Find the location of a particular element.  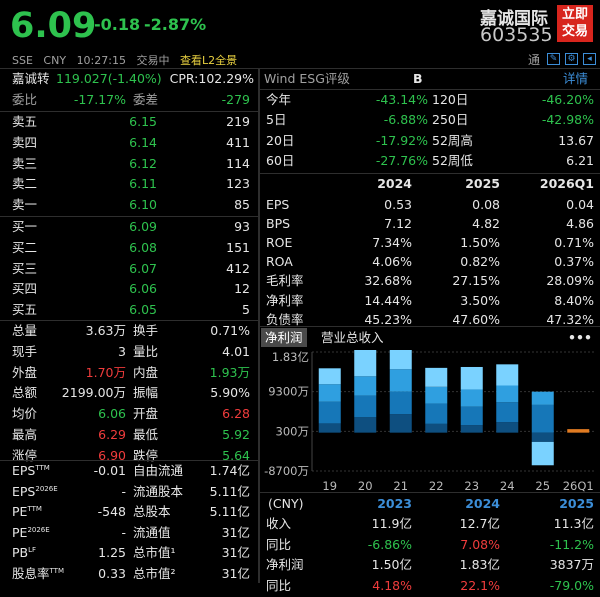

ask-row: 卖二 6.11 123 is located at coordinates (129, 184).